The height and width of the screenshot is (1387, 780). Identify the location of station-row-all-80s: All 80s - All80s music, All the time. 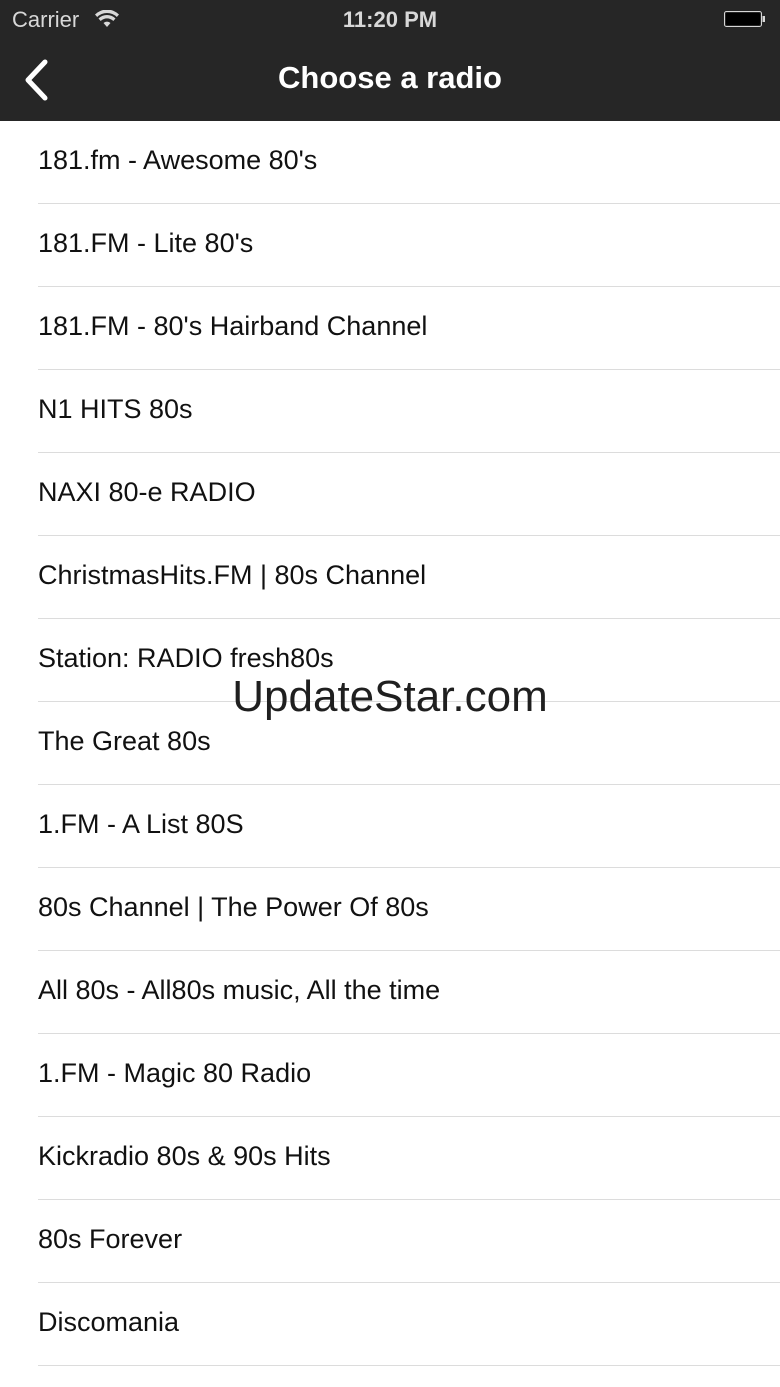
(390, 992).